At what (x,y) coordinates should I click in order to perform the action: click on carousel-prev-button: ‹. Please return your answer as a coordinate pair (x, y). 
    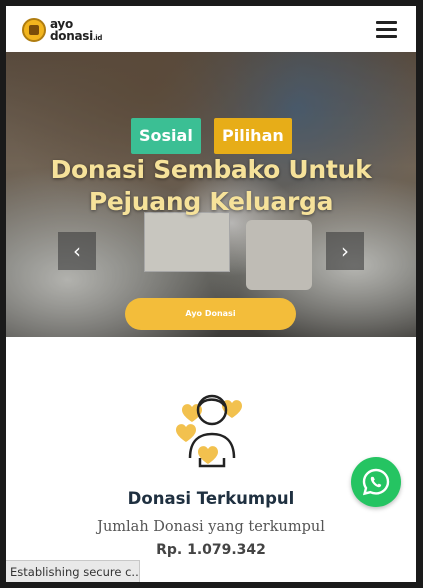
    Looking at the image, I should click on (77, 251).